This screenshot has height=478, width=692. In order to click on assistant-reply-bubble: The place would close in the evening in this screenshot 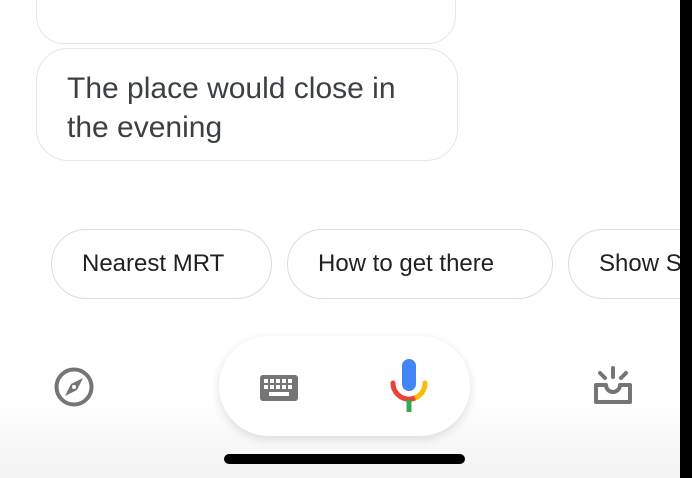, I will do `click(247, 104)`.